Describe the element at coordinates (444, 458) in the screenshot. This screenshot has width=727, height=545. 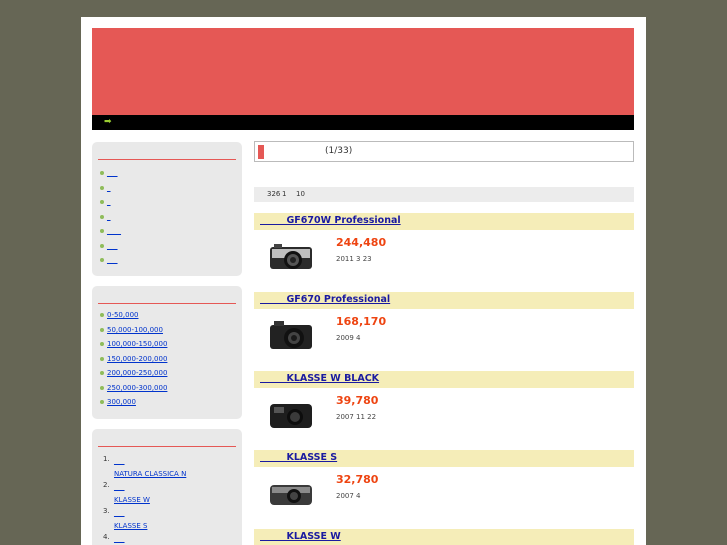
I see `product-title-bar: KLASSE S` at that location.